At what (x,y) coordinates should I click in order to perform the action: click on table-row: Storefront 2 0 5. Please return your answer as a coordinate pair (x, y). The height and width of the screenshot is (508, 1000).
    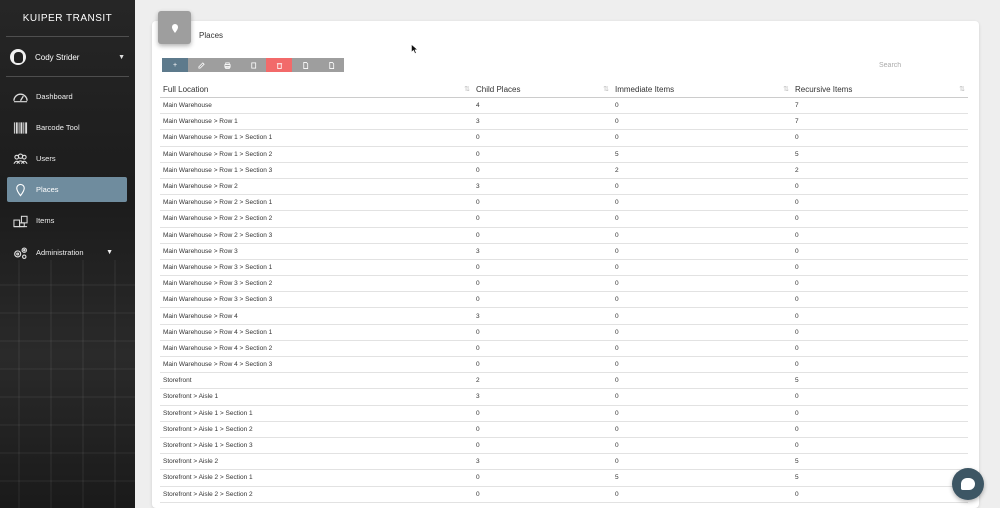
    Looking at the image, I should click on (564, 381).